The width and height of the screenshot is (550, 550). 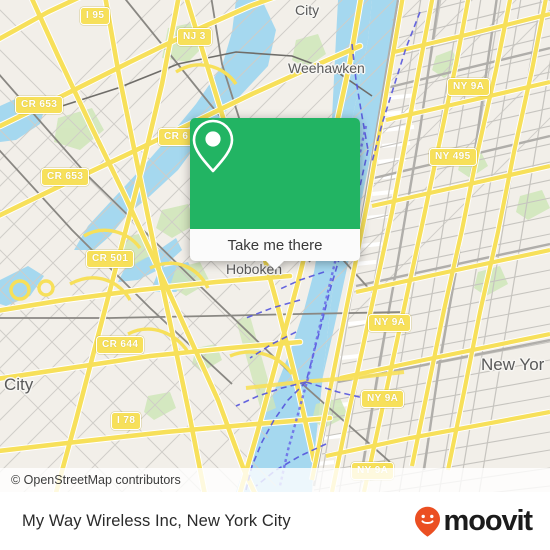 I want to click on moovit-brand: moovit, so click(x=474, y=520).